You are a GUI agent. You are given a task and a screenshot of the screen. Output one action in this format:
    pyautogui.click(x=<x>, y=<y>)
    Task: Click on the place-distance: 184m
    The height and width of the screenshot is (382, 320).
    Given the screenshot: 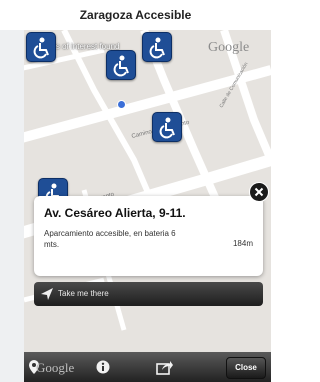 What is the action you would take?
    pyautogui.click(x=242, y=243)
    